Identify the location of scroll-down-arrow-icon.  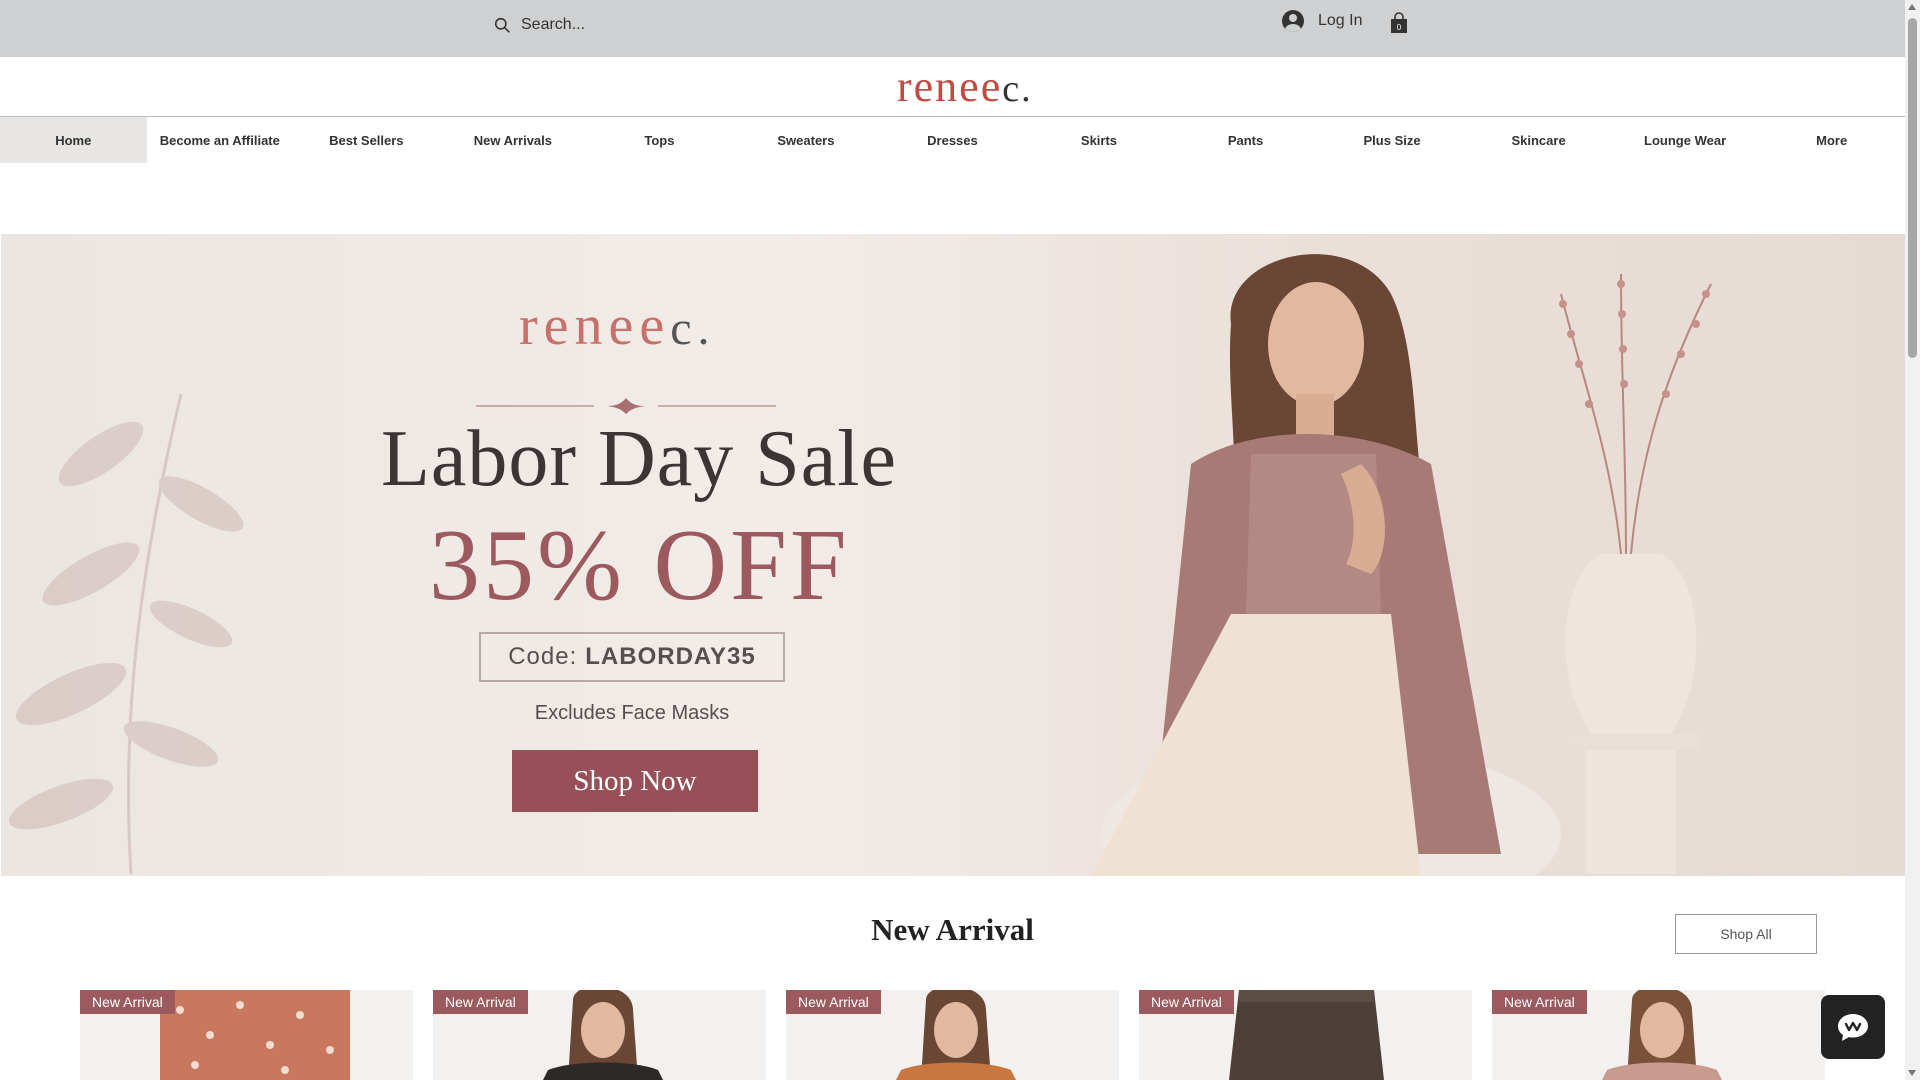
(1912, 1073).